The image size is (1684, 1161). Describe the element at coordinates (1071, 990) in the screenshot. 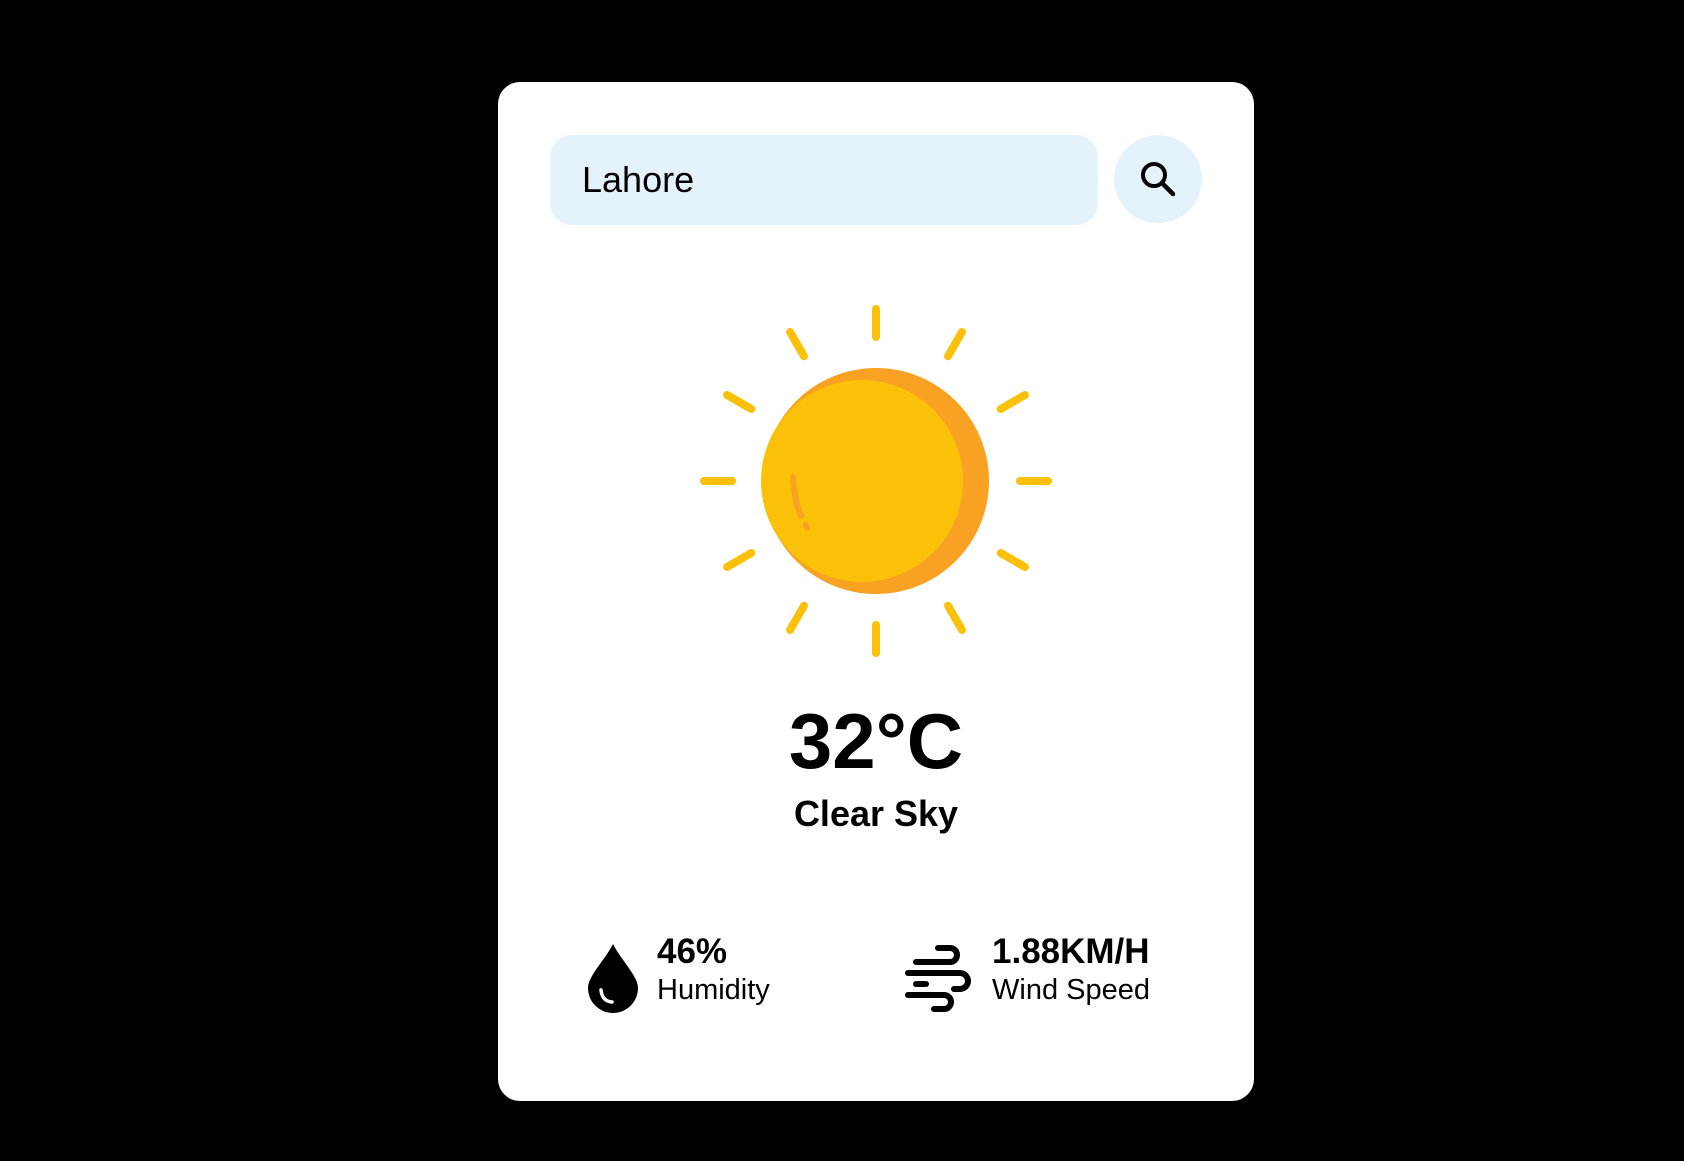

I see `wind-speed-label: Wind Speed` at that location.